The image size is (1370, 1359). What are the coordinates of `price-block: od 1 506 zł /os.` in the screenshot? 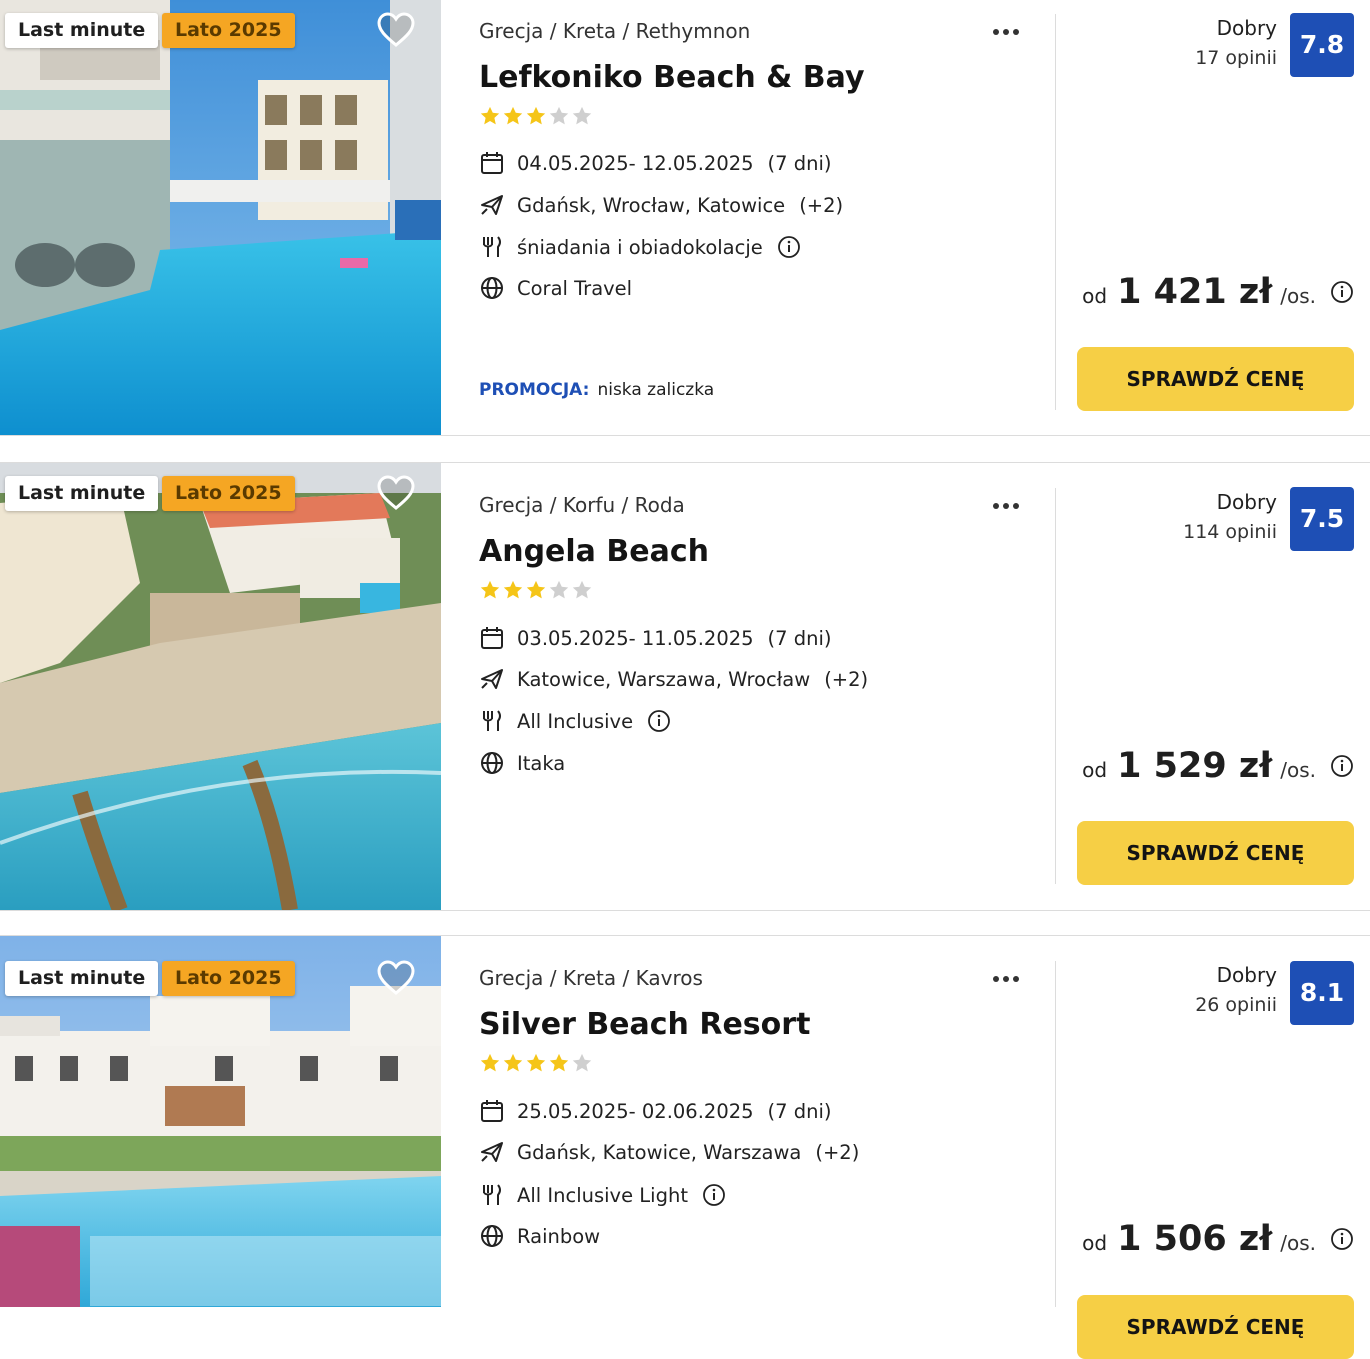 It's located at (1218, 1239).